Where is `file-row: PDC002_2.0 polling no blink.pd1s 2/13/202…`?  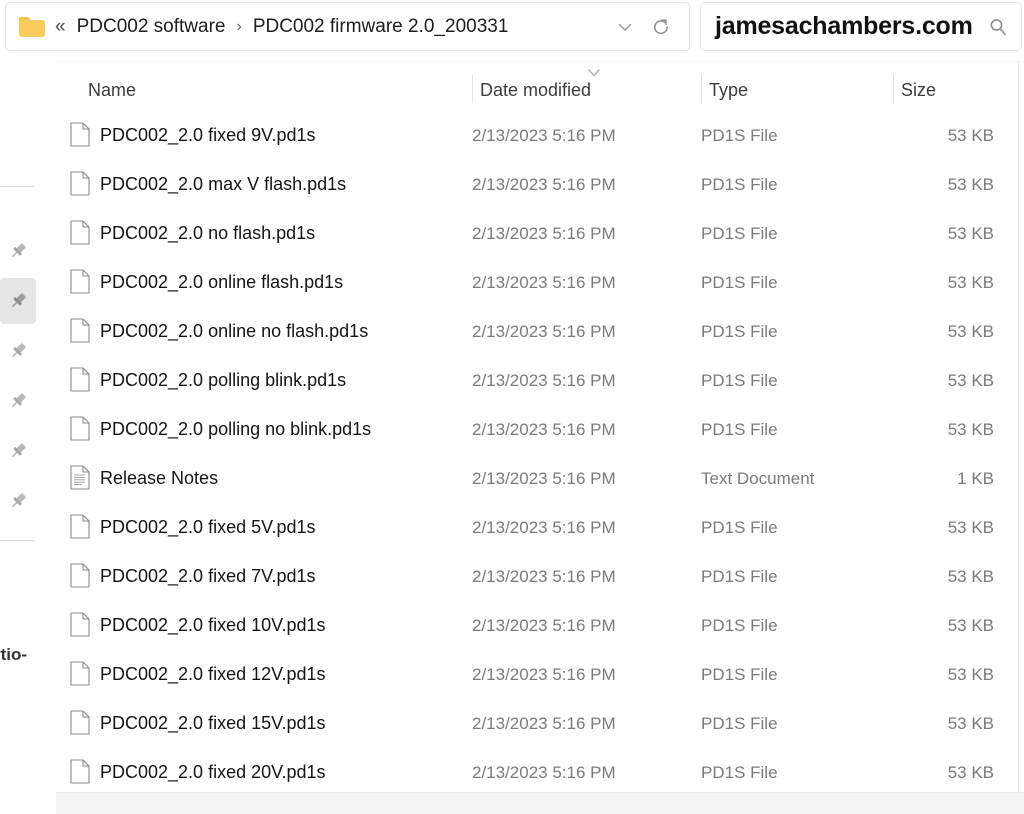
file-row: PDC002_2.0 polling no blink.pd1s 2/13/202… is located at coordinates (540, 430).